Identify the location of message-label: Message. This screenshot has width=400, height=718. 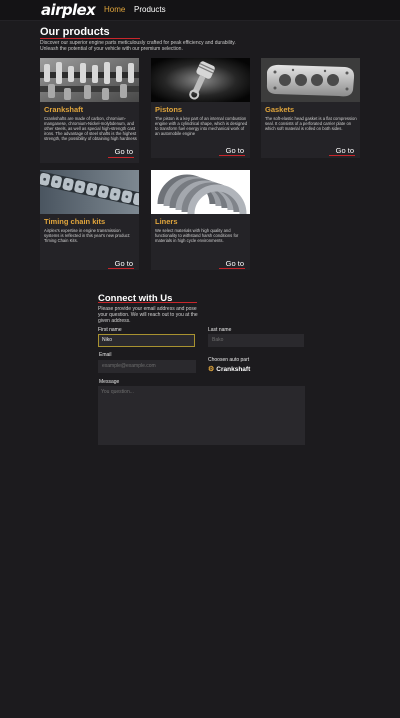
(109, 382).